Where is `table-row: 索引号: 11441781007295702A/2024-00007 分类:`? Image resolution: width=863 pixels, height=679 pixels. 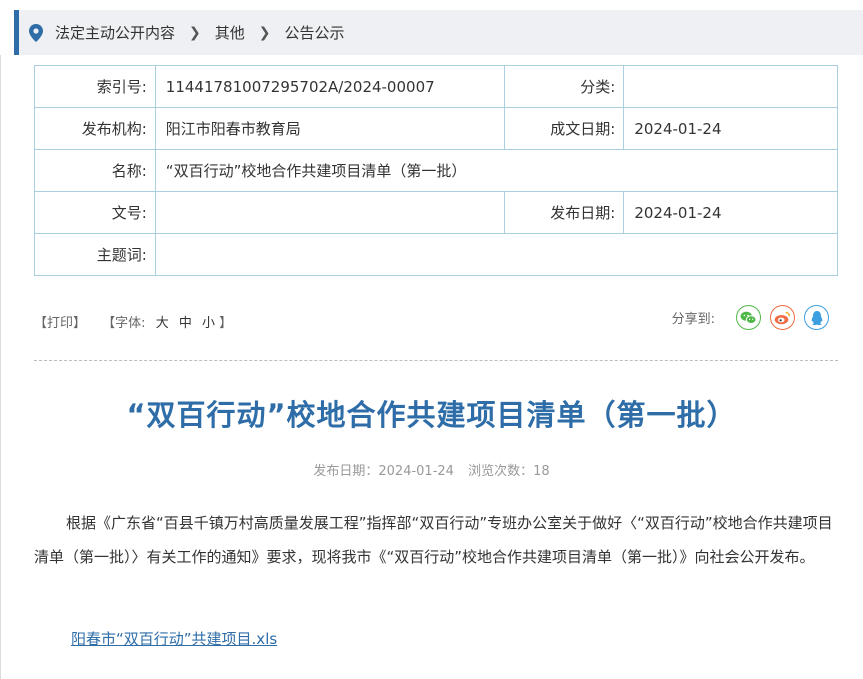
table-row: 索引号: 11441781007295702A/2024-00007 分类: is located at coordinates (436, 86).